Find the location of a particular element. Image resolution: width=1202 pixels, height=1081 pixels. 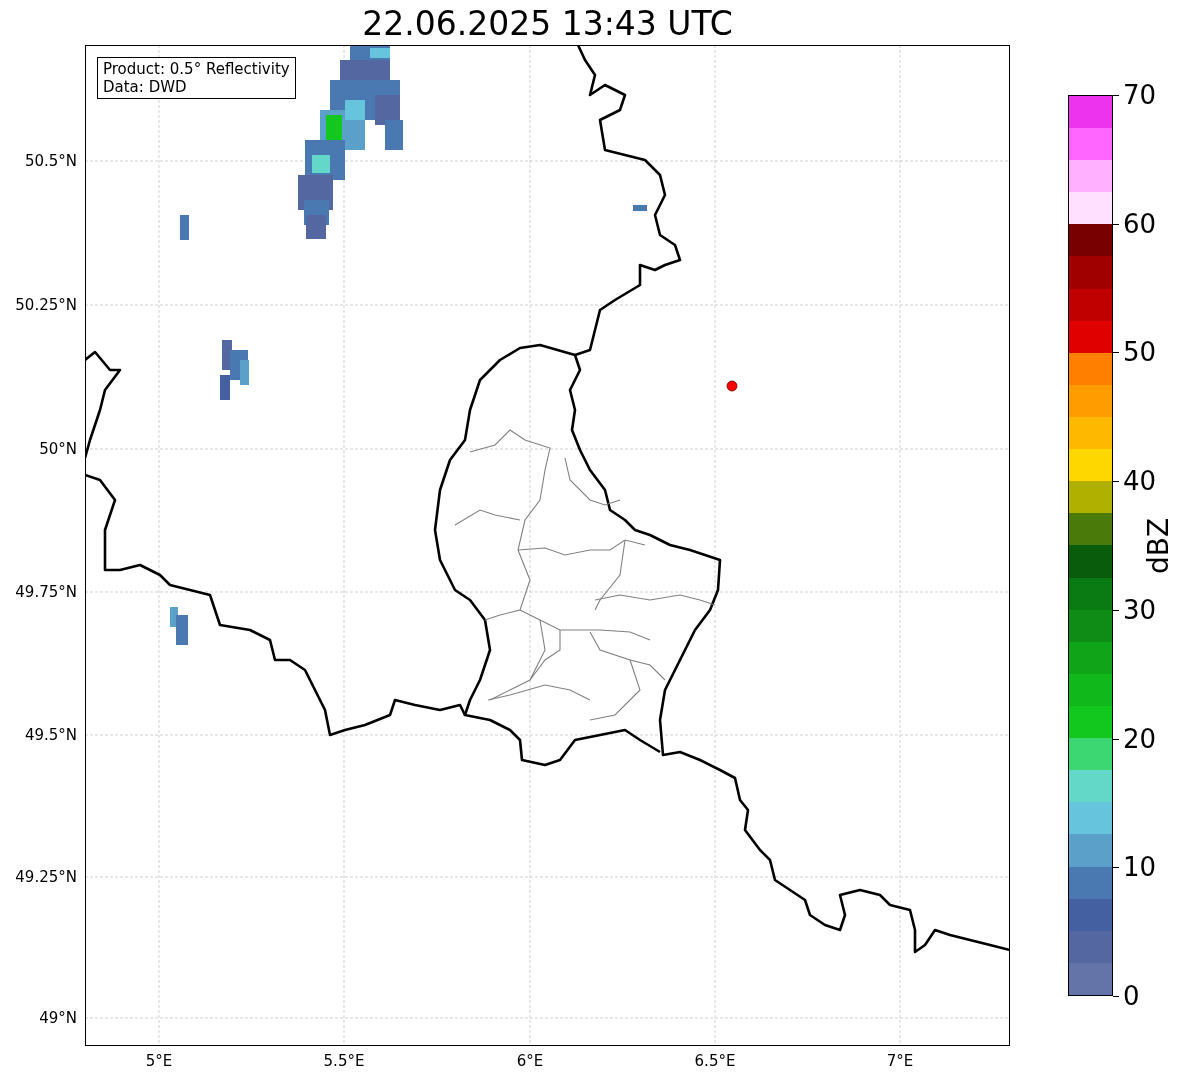

colorbar-tick-label: 70 is located at coordinates (1135, 95).